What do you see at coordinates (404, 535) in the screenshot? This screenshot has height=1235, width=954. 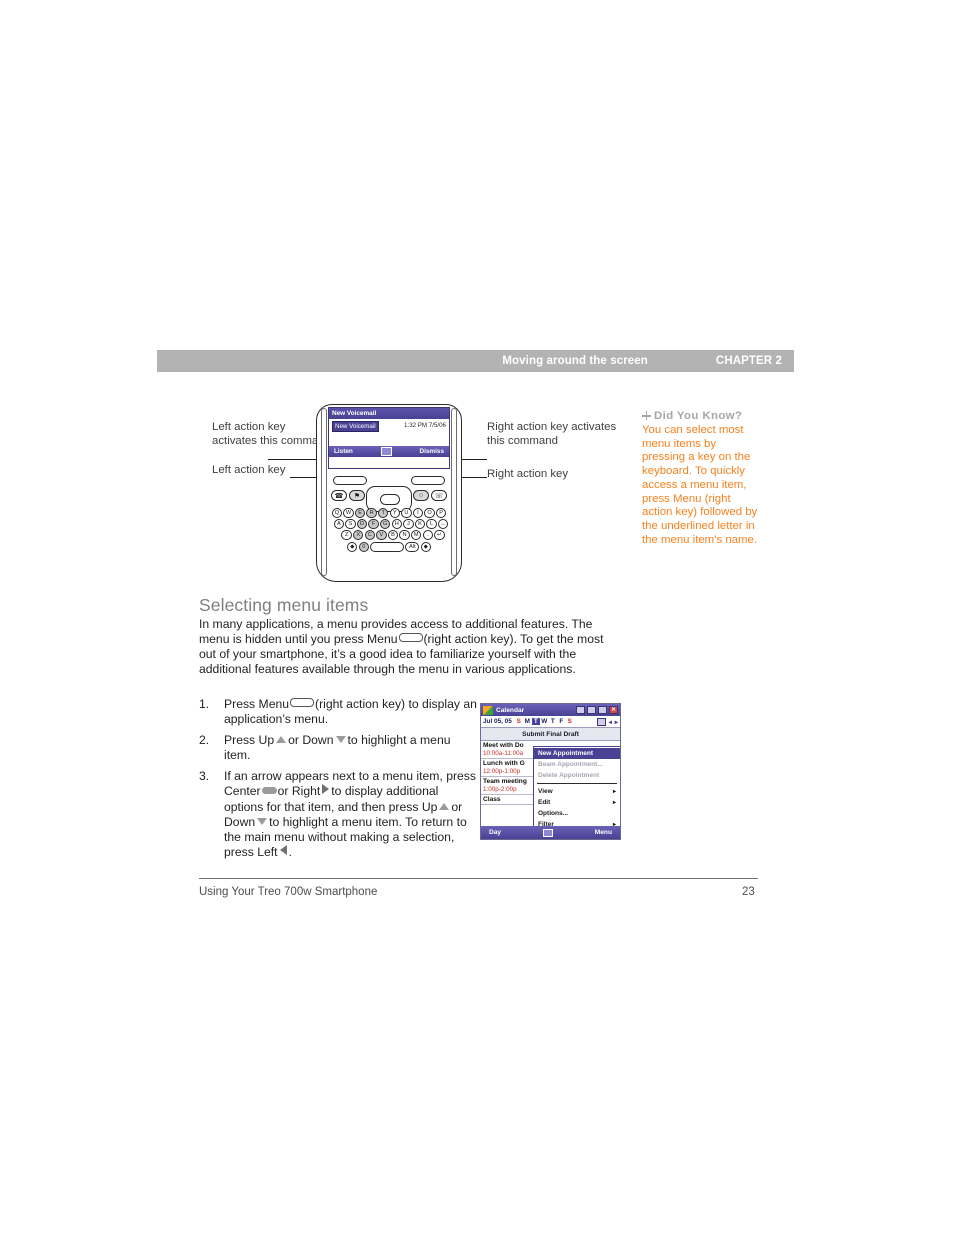 I see `key-n: N` at bounding box center [404, 535].